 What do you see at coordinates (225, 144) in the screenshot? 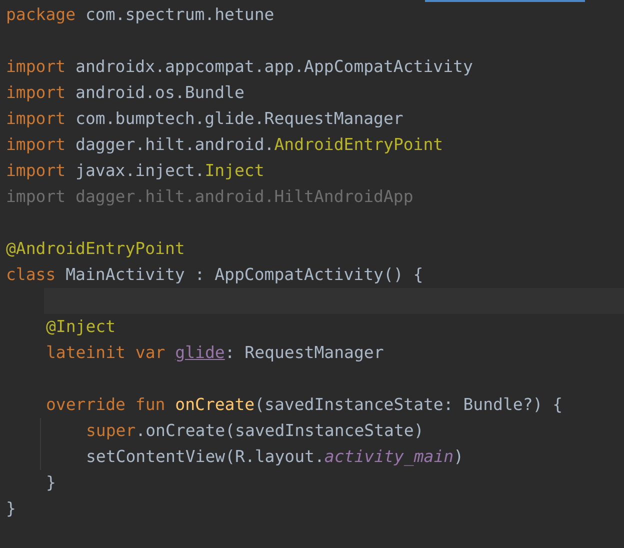
I see `code-line: import dagger.hilt.android.AndroidEntryPoint` at bounding box center [225, 144].